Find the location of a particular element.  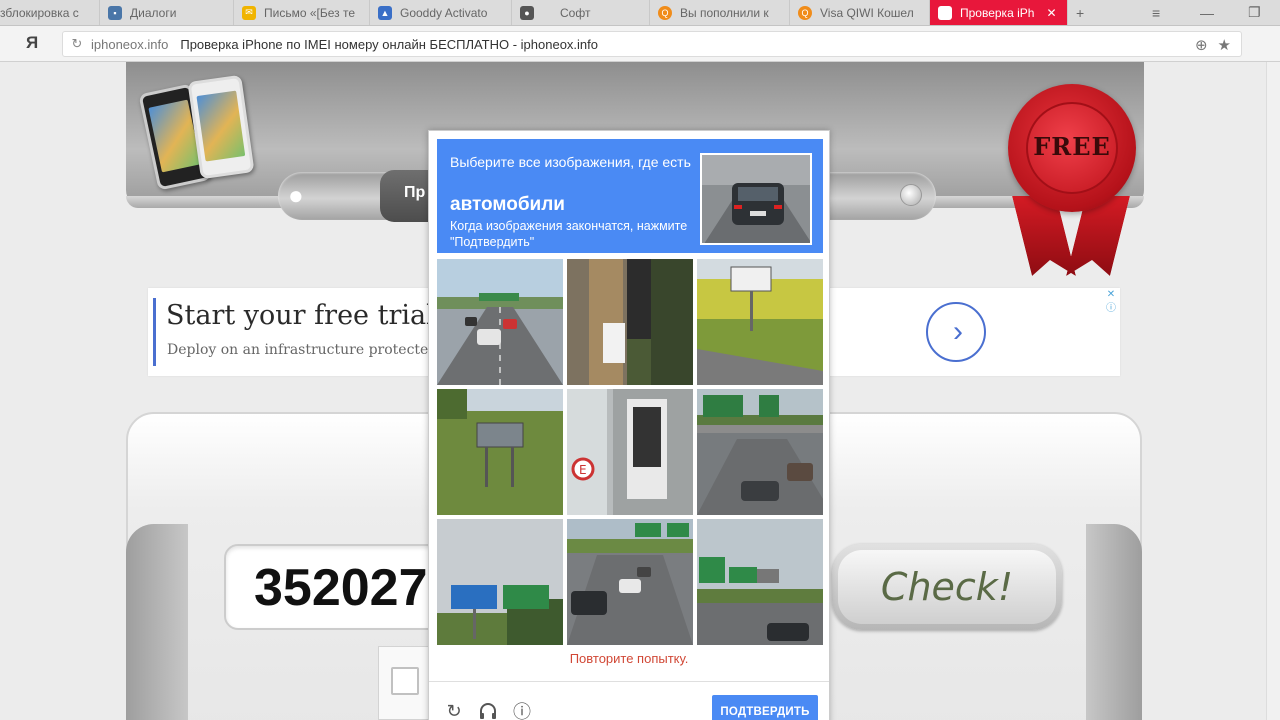

seal-text: FREE is located at coordinates (1072, 146).